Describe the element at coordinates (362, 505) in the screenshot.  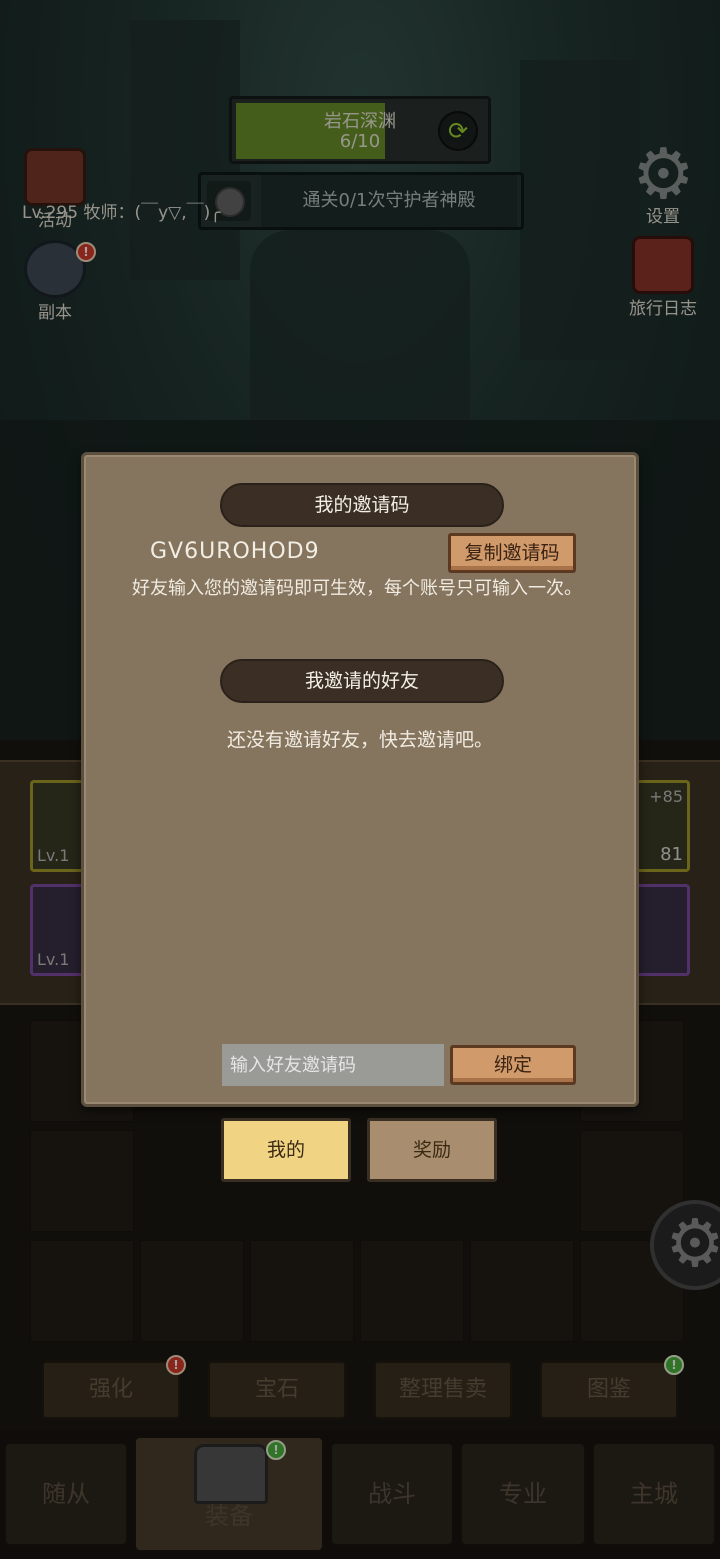
I see `my-invite-code-title: 我的邀请码` at that location.